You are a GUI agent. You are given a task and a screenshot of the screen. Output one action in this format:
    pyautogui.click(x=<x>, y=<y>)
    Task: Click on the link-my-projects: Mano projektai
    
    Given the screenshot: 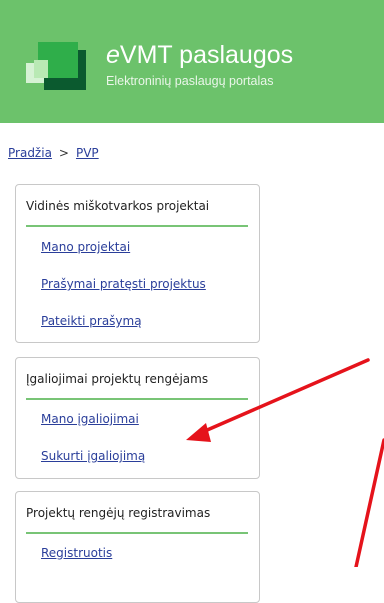 What is the action you would take?
    pyautogui.click(x=85, y=247)
    